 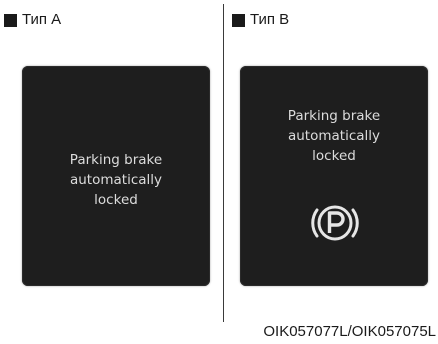 What do you see at coordinates (223, 163) in the screenshot?
I see `column-divider` at bounding box center [223, 163].